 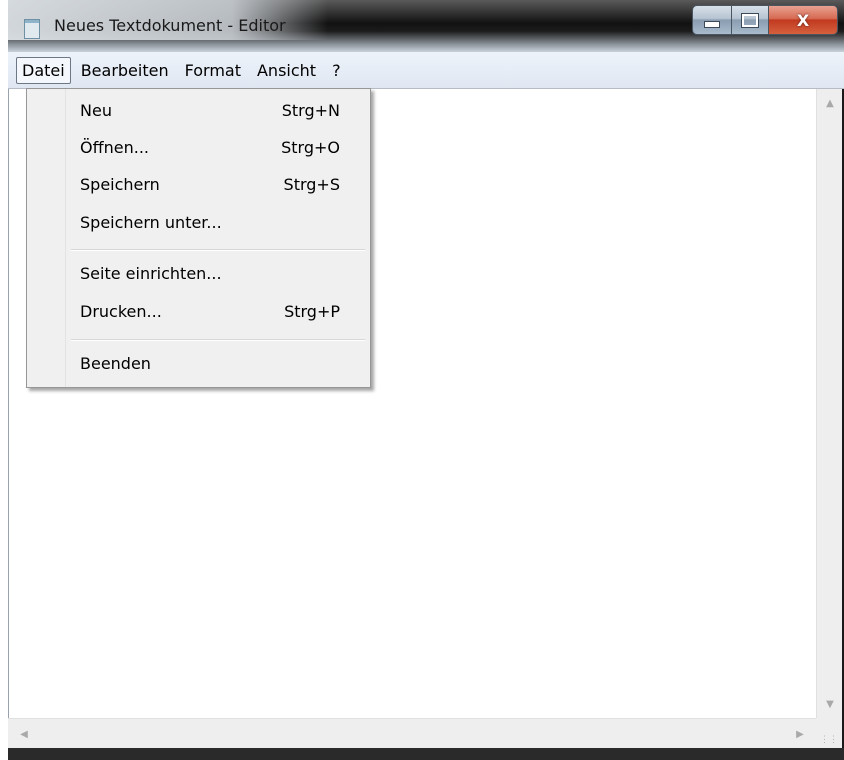 I want to click on menu-item-oeffnen: Öffnen... Strg+O, so click(x=198, y=148).